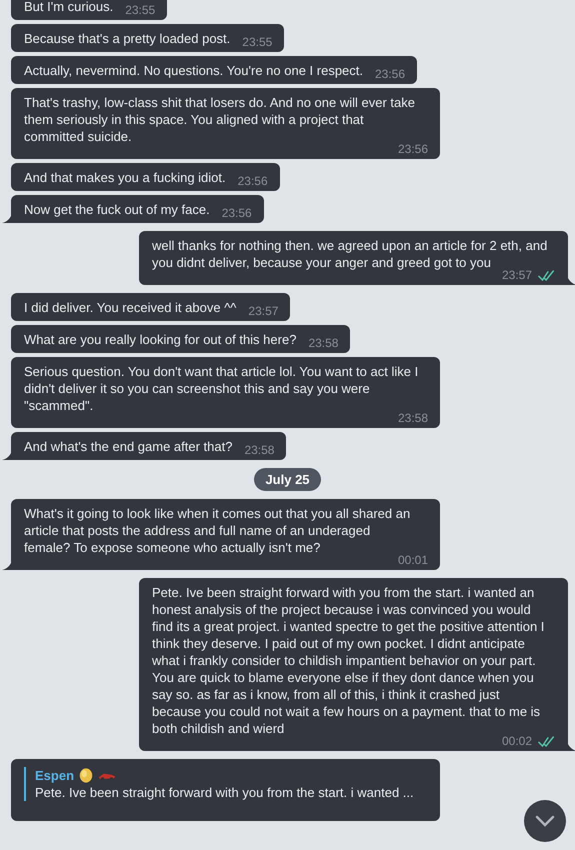 This screenshot has height=850, width=575. What do you see at coordinates (54, 775) in the screenshot?
I see `sender-name: Espen` at bounding box center [54, 775].